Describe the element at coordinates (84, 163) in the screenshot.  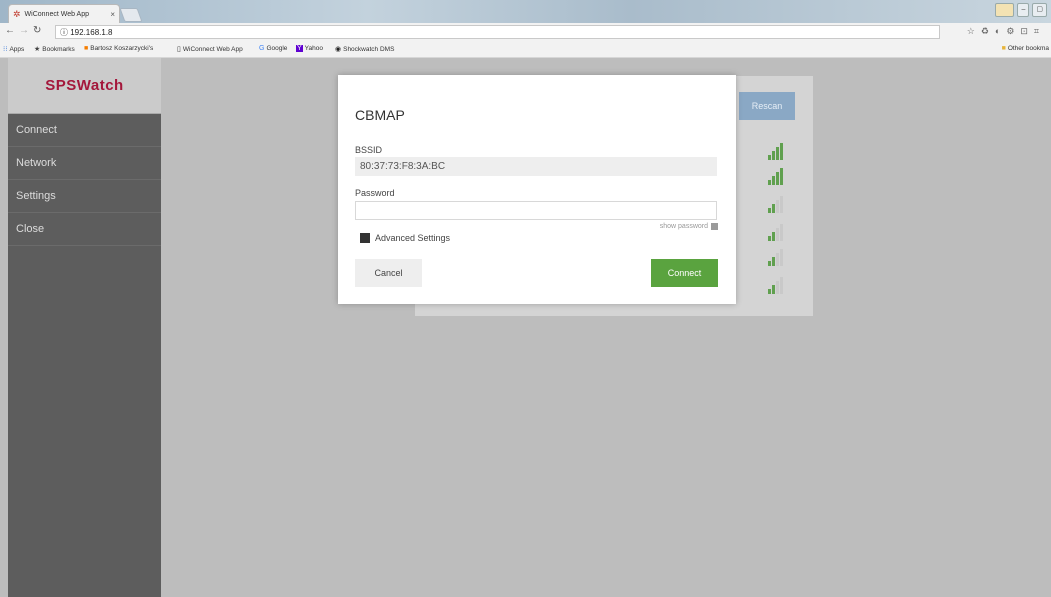
I see `nav-network: Network` at that location.